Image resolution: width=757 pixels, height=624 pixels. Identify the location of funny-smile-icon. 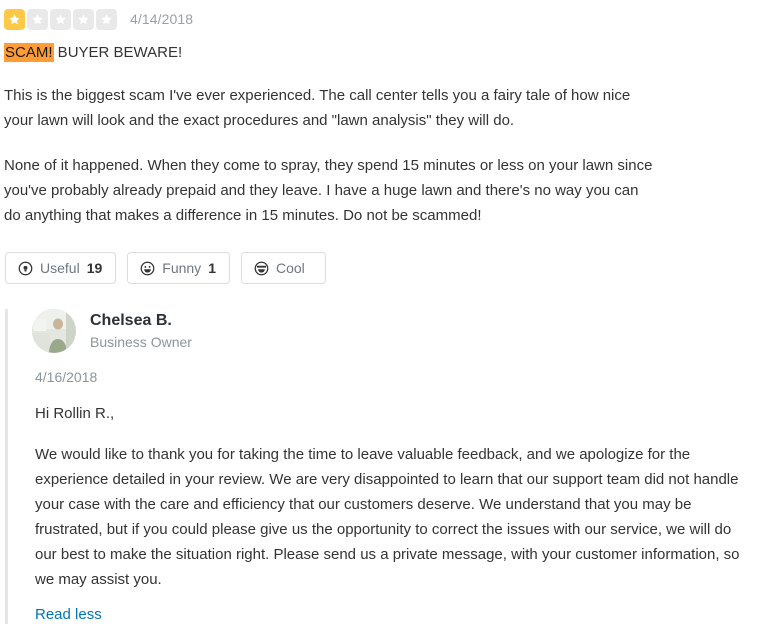
(147, 268).